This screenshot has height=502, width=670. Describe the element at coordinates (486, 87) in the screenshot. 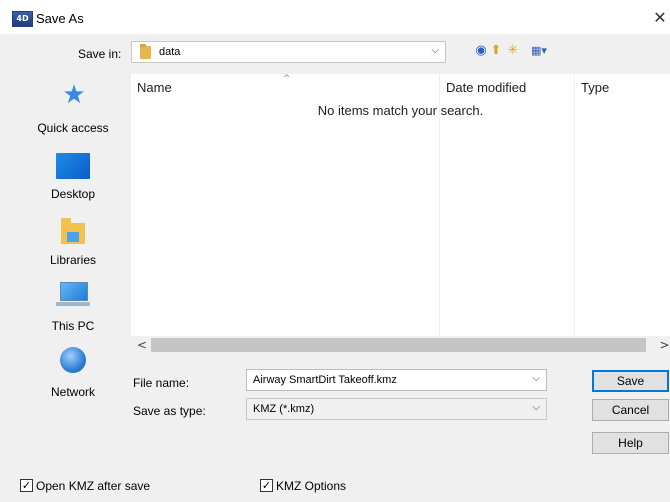

I see `column-header-date-modified: Date modified` at that location.